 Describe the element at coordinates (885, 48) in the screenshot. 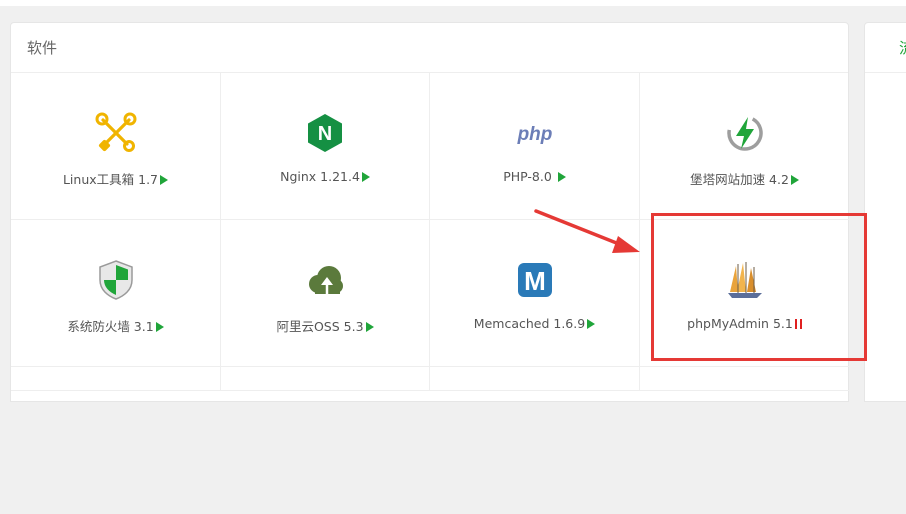

I see `side-panel-tab: 流` at that location.